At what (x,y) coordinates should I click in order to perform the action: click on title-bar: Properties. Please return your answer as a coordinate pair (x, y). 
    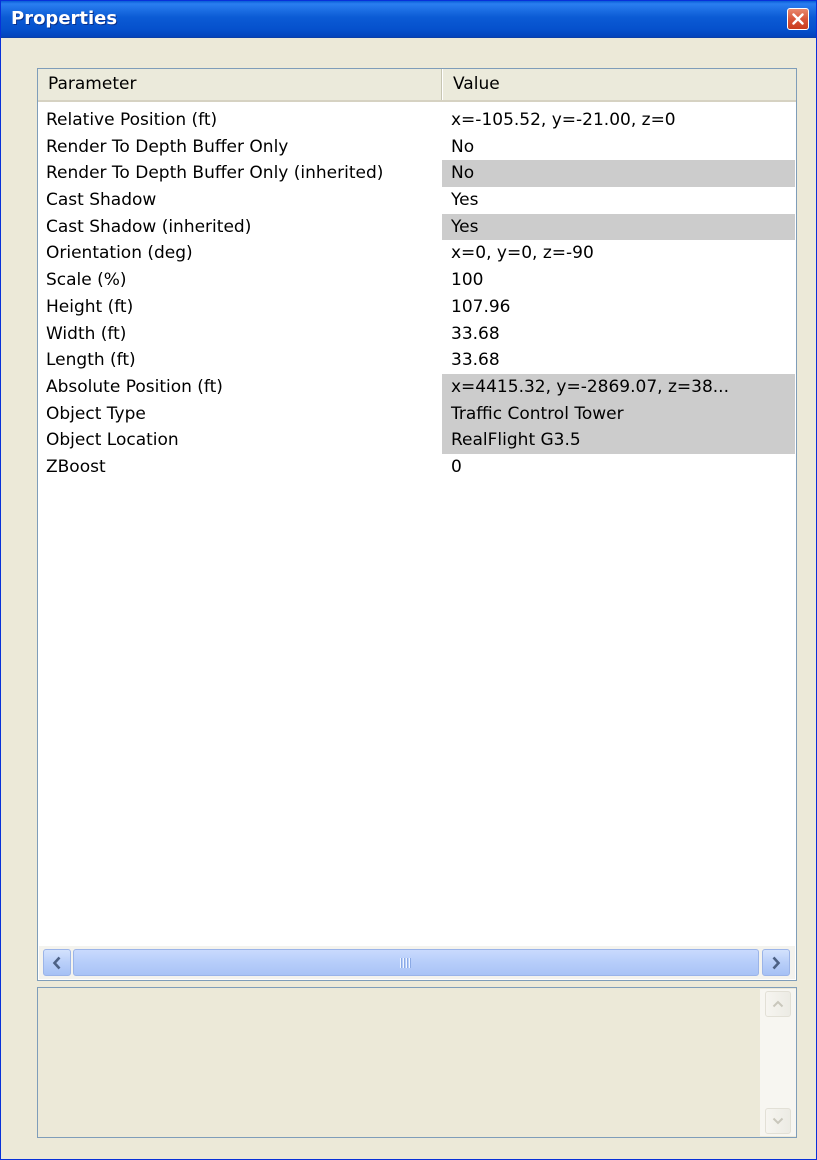
    Looking at the image, I should click on (408, 19).